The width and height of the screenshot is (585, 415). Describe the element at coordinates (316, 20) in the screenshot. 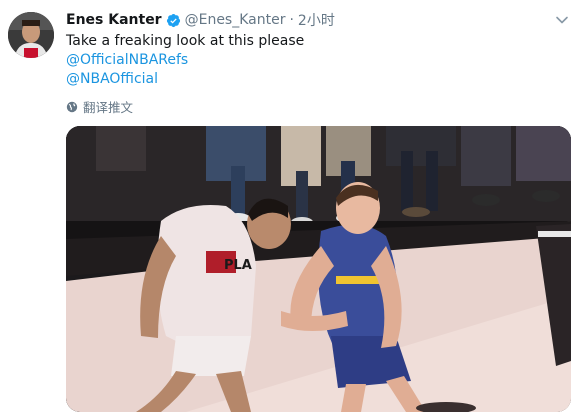

I see `timestamp: 2小时` at that location.